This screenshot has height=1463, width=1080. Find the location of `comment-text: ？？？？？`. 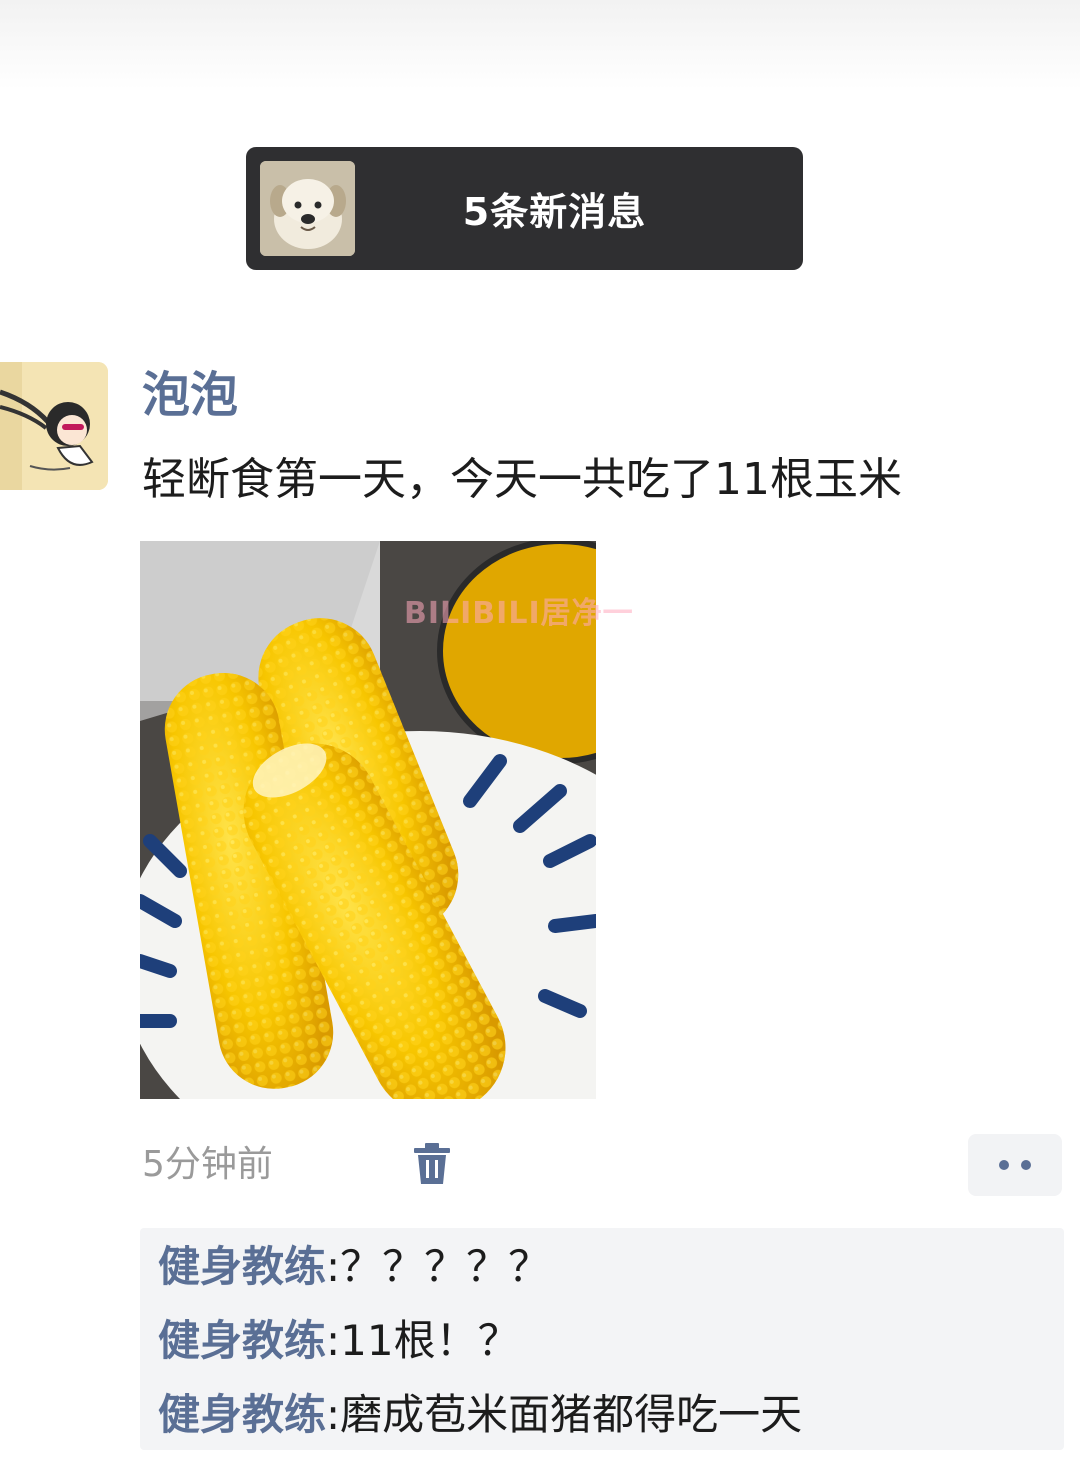

comment-text: ？？？？？ is located at coordinates (445, 1266).